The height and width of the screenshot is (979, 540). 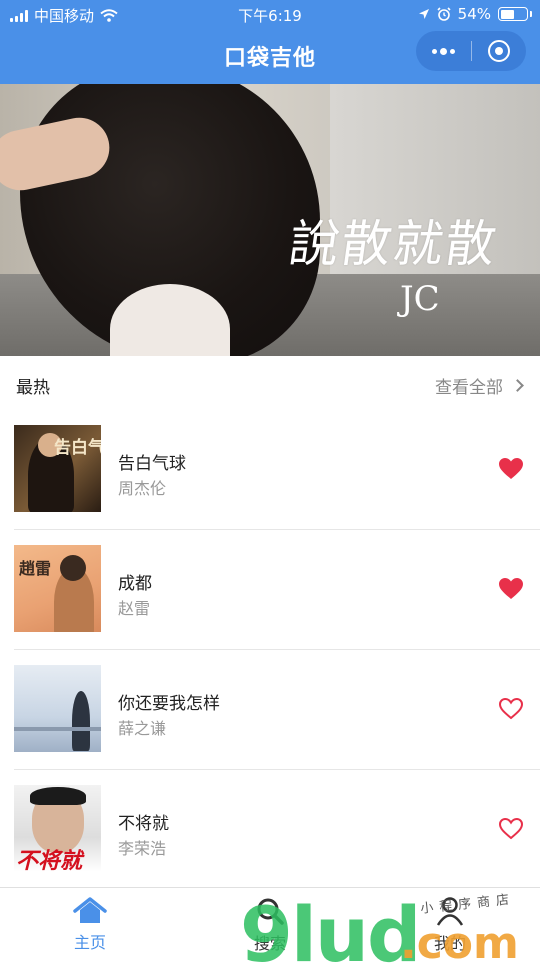 I want to click on cover-text: 不将就, so click(x=49, y=860).